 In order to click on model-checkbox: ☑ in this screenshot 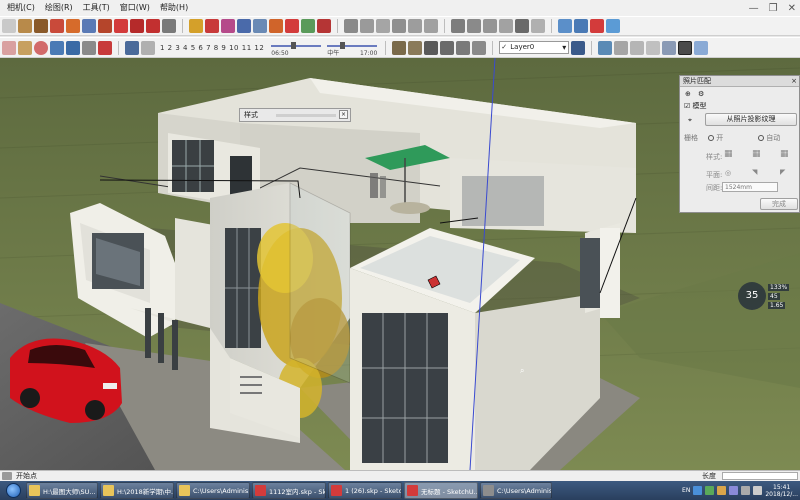, I will do `click(687, 106)`.